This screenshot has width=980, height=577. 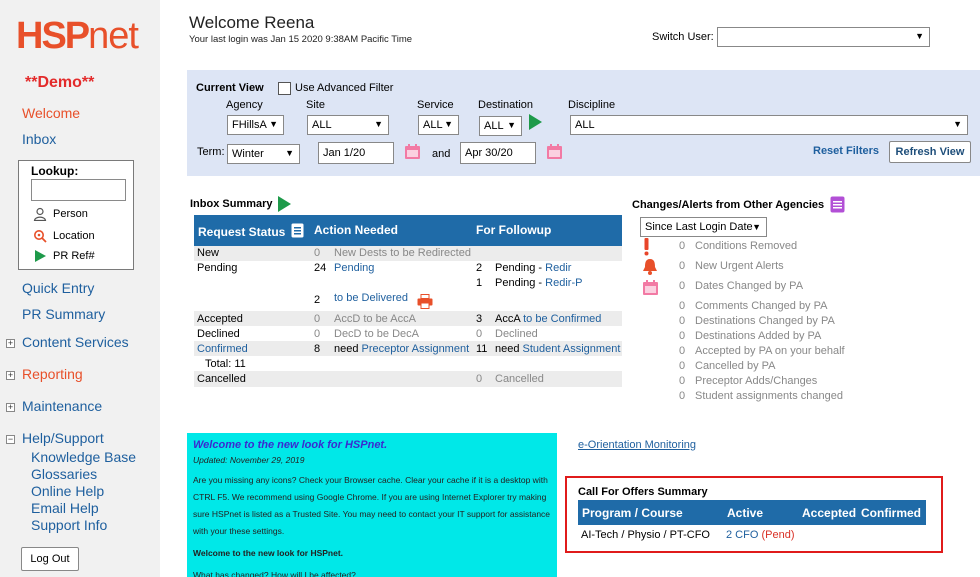 I want to click on advanced-filter-checkbox, so click(x=284, y=88).